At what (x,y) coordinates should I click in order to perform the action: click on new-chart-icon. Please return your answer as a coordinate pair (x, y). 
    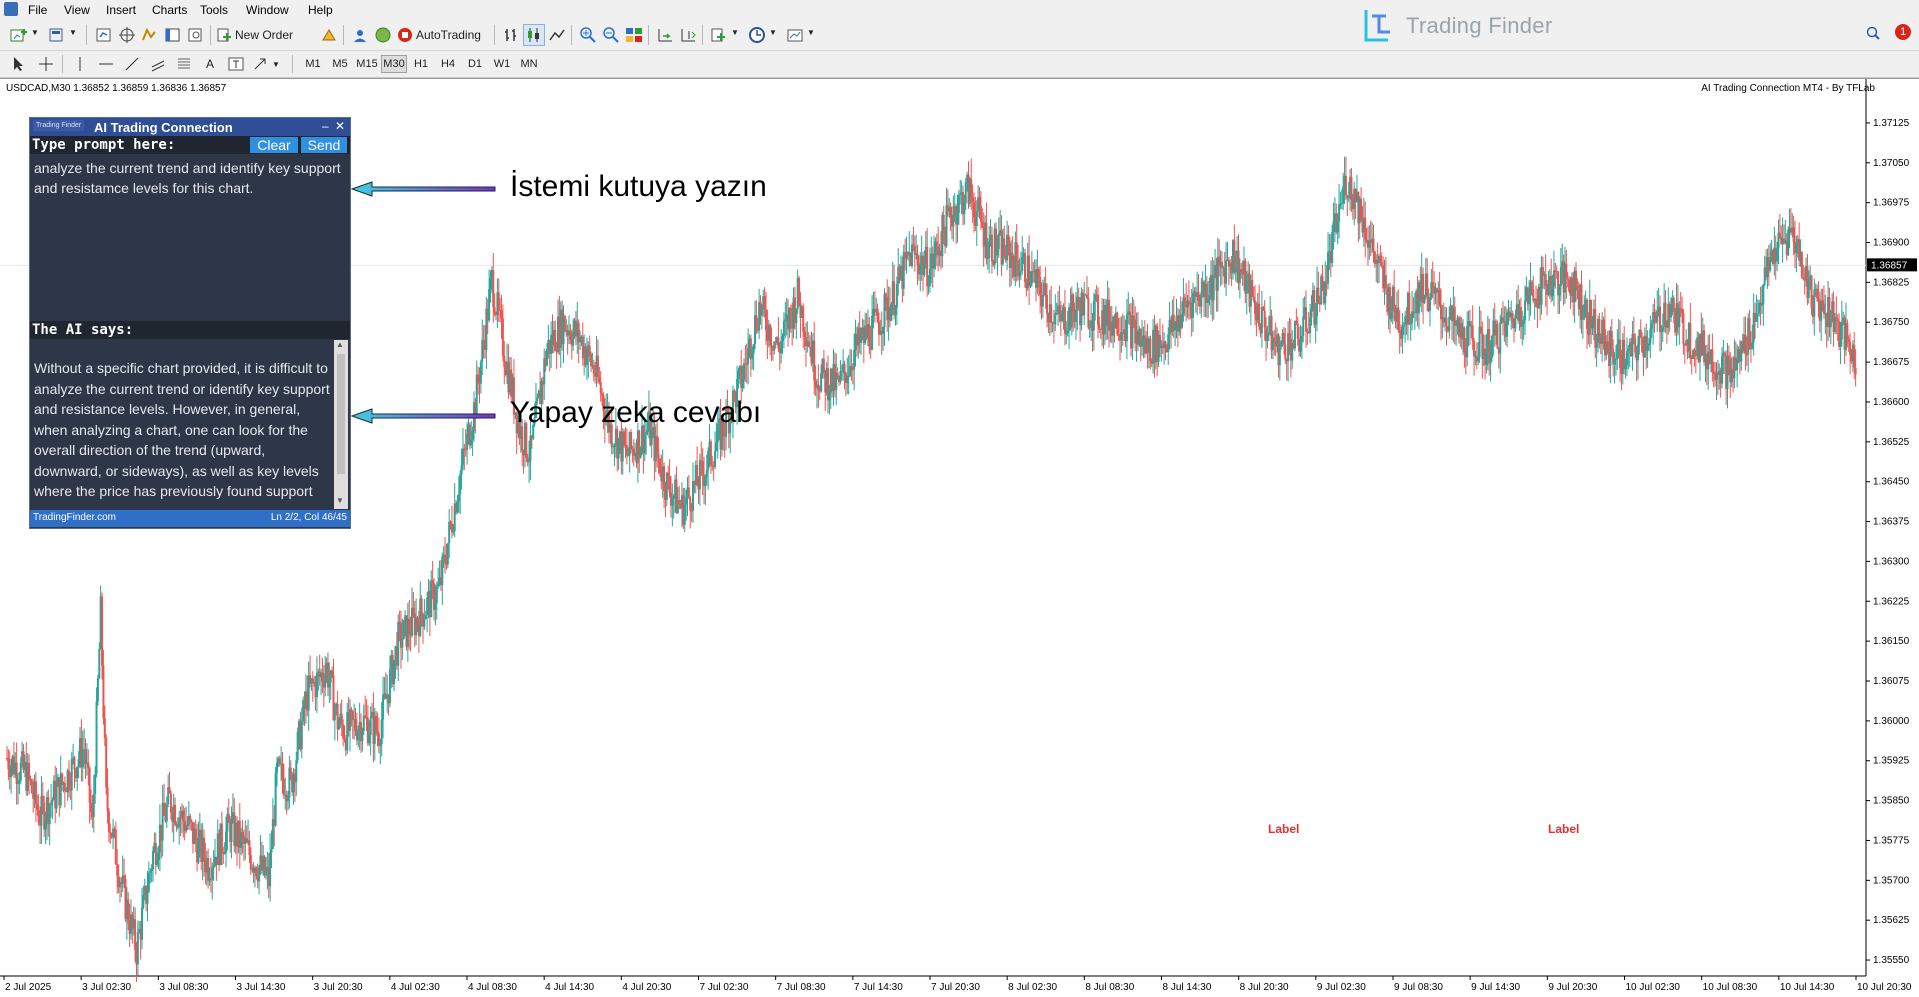
    Looking at the image, I should click on (19, 35).